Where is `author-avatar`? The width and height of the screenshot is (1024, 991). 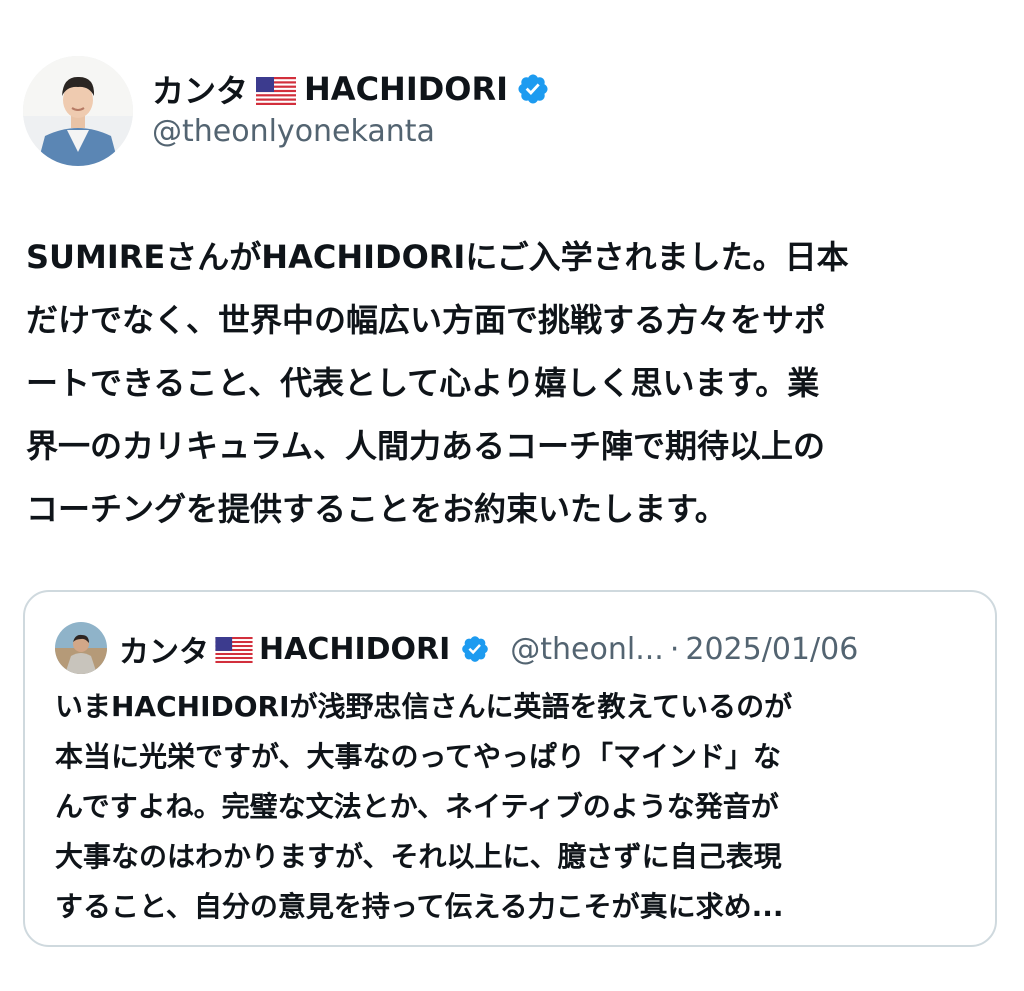
author-avatar is located at coordinates (78, 111).